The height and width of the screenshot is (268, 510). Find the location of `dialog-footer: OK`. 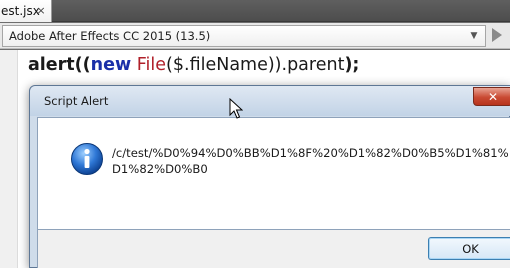

dialog-footer: OK is located at coordinates (273, 249).